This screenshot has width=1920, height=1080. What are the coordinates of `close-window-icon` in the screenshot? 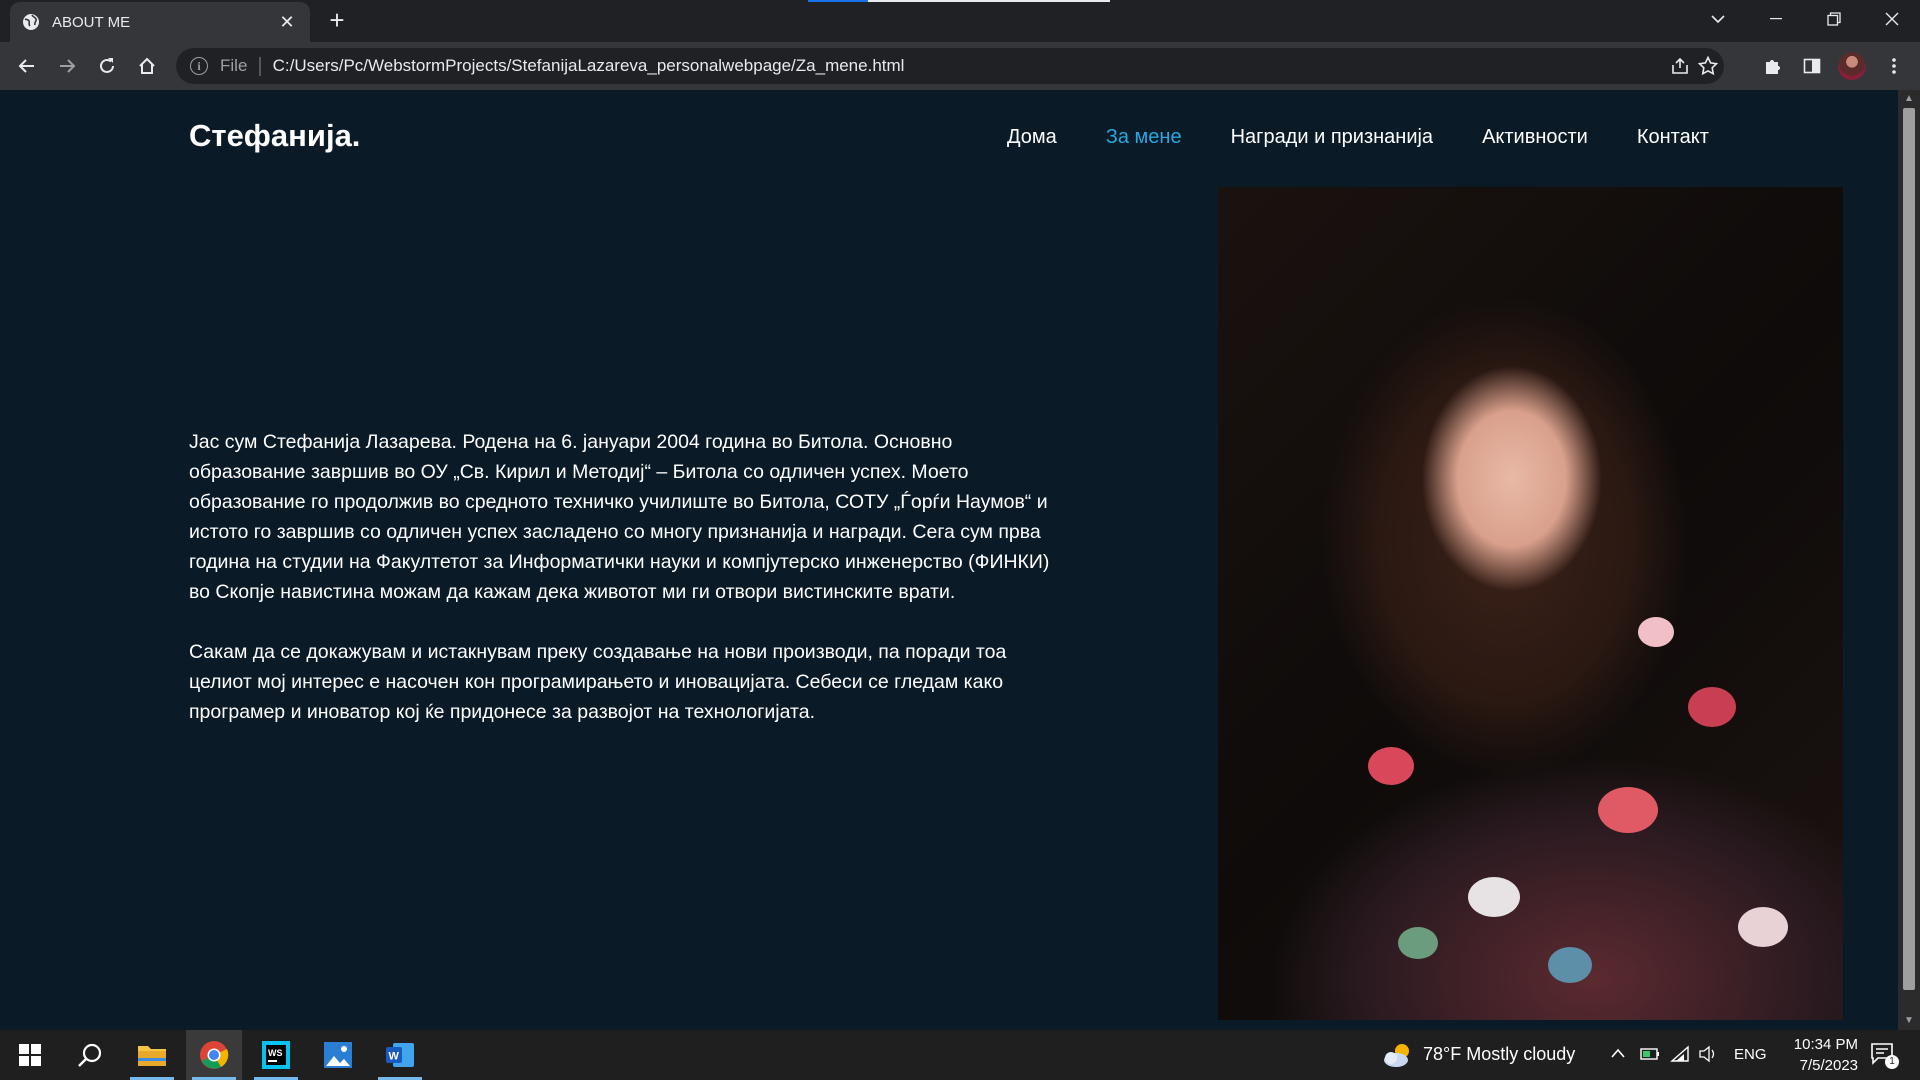 It's located at (1892, 19).